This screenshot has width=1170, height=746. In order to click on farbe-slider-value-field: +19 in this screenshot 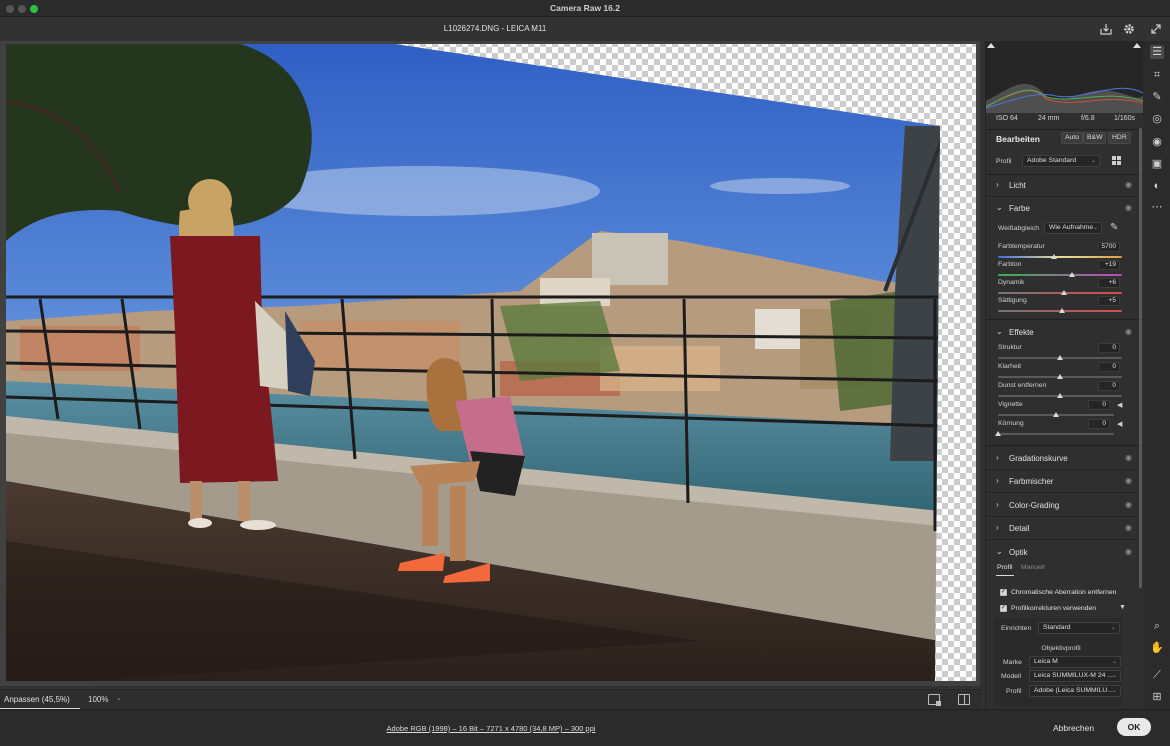, I will do `click(1109, 265)`.